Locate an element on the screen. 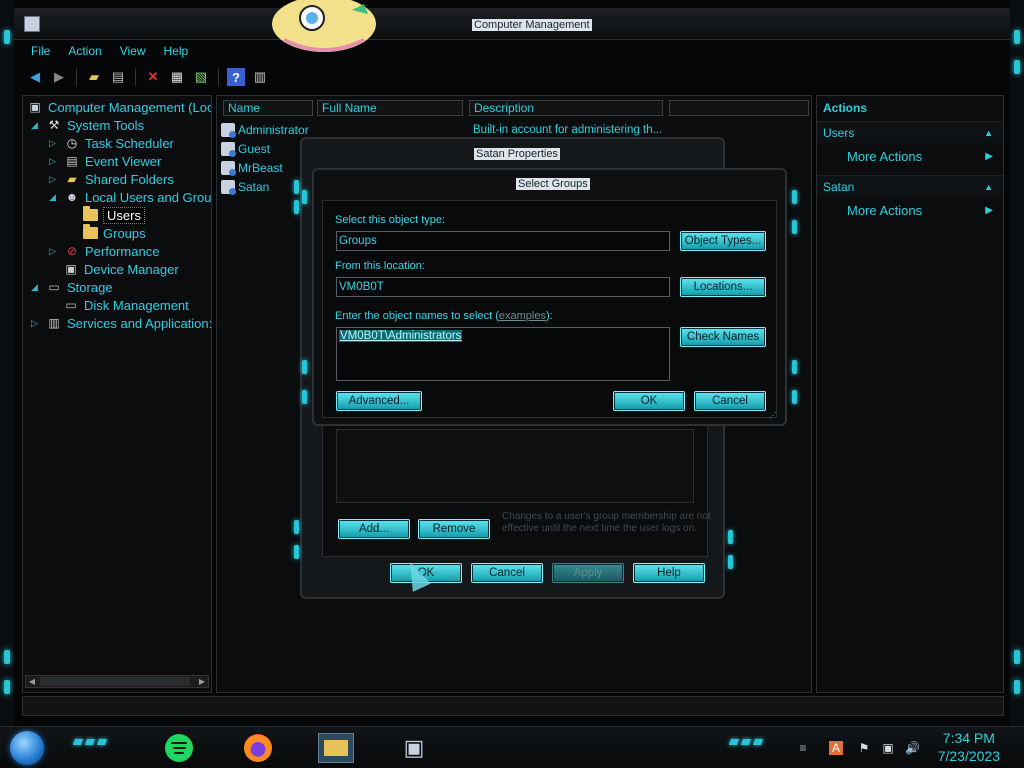  menu-view: View is located at coordinates (133, 52).